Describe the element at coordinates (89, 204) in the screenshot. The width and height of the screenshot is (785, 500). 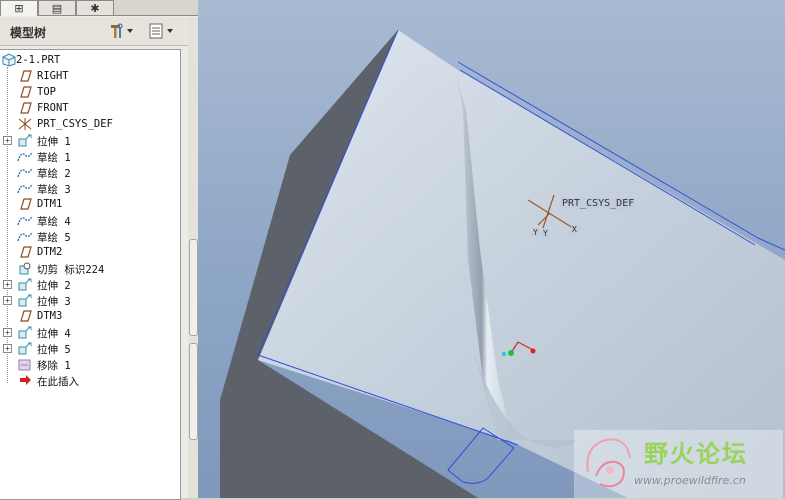
I see `tree-item: DTM1` at that location.